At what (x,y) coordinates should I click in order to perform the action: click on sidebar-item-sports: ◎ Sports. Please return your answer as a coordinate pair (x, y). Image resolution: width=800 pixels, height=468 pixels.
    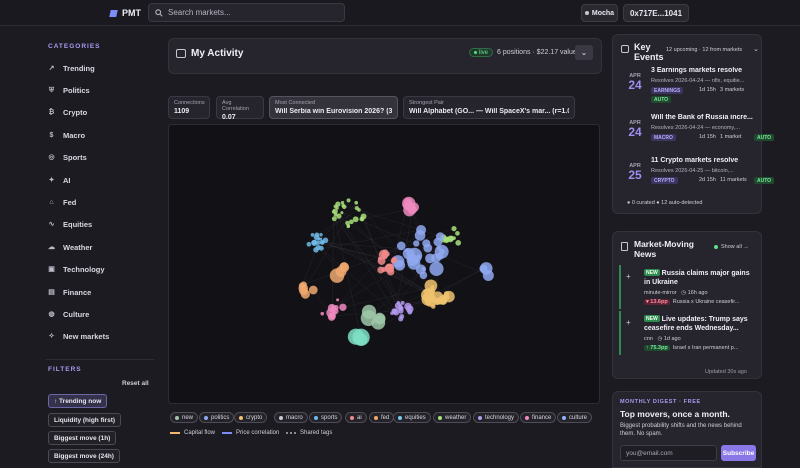
    Looking at the image, I should click on (98, 158).